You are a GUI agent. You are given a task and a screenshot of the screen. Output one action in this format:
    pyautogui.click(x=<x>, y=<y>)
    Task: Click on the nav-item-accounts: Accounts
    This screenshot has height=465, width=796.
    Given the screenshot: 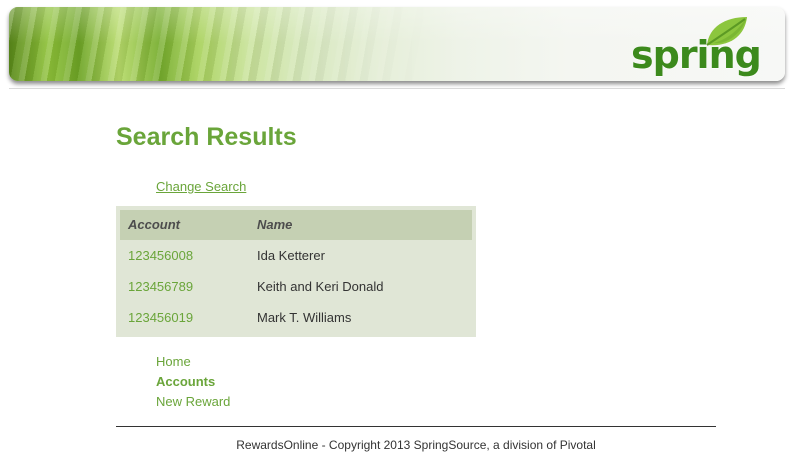 What is the action you would take?
    pyautogui.click(x=193, y=382)
    